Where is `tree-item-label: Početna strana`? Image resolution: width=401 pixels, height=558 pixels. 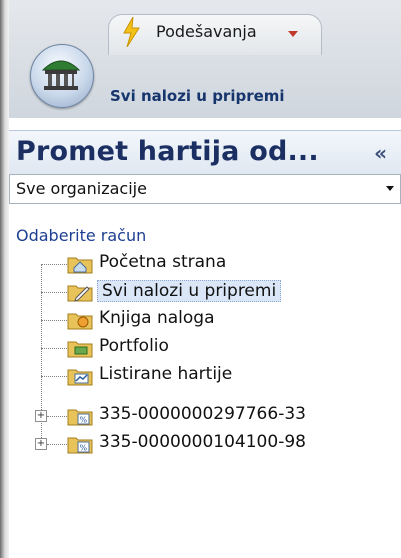 tree-item-label: Početna strana is located at coordinates (163, 262).